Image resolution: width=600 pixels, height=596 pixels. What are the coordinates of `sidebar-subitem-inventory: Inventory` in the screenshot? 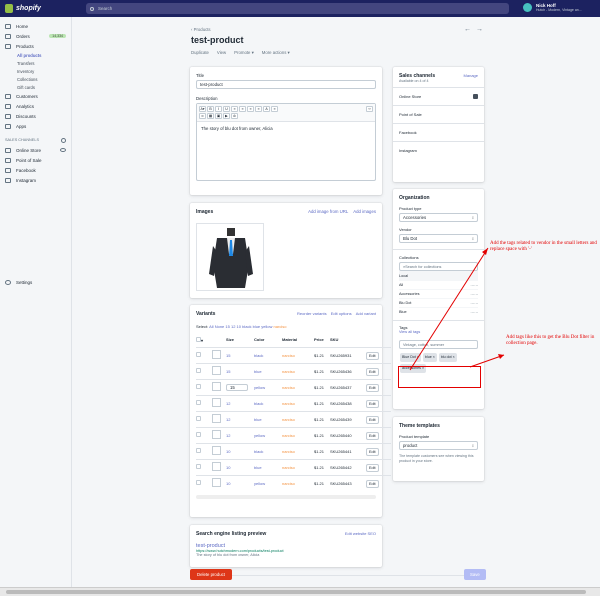 It's located at (35, 71).